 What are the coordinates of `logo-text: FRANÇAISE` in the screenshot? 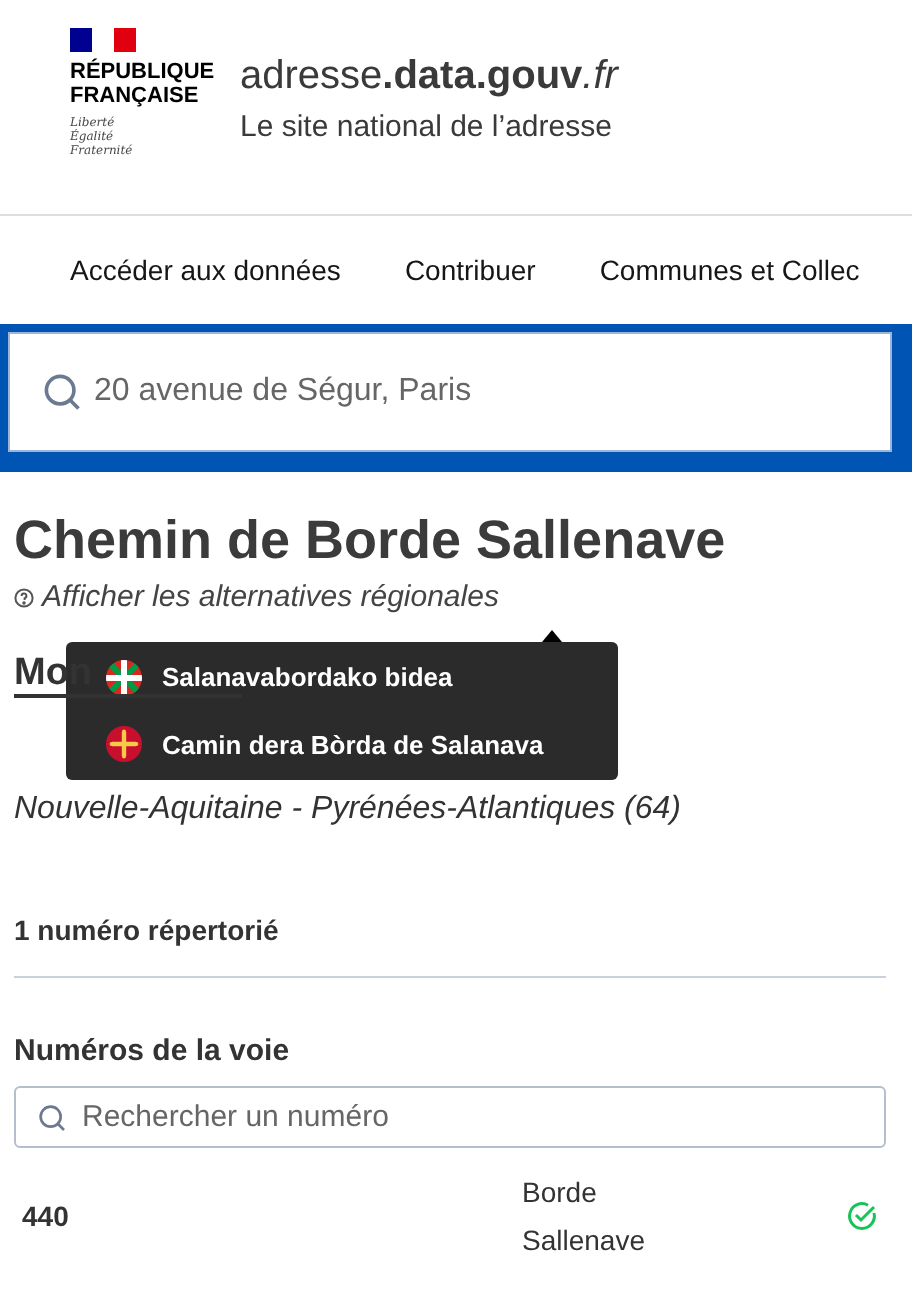 It's located at (135, 96).